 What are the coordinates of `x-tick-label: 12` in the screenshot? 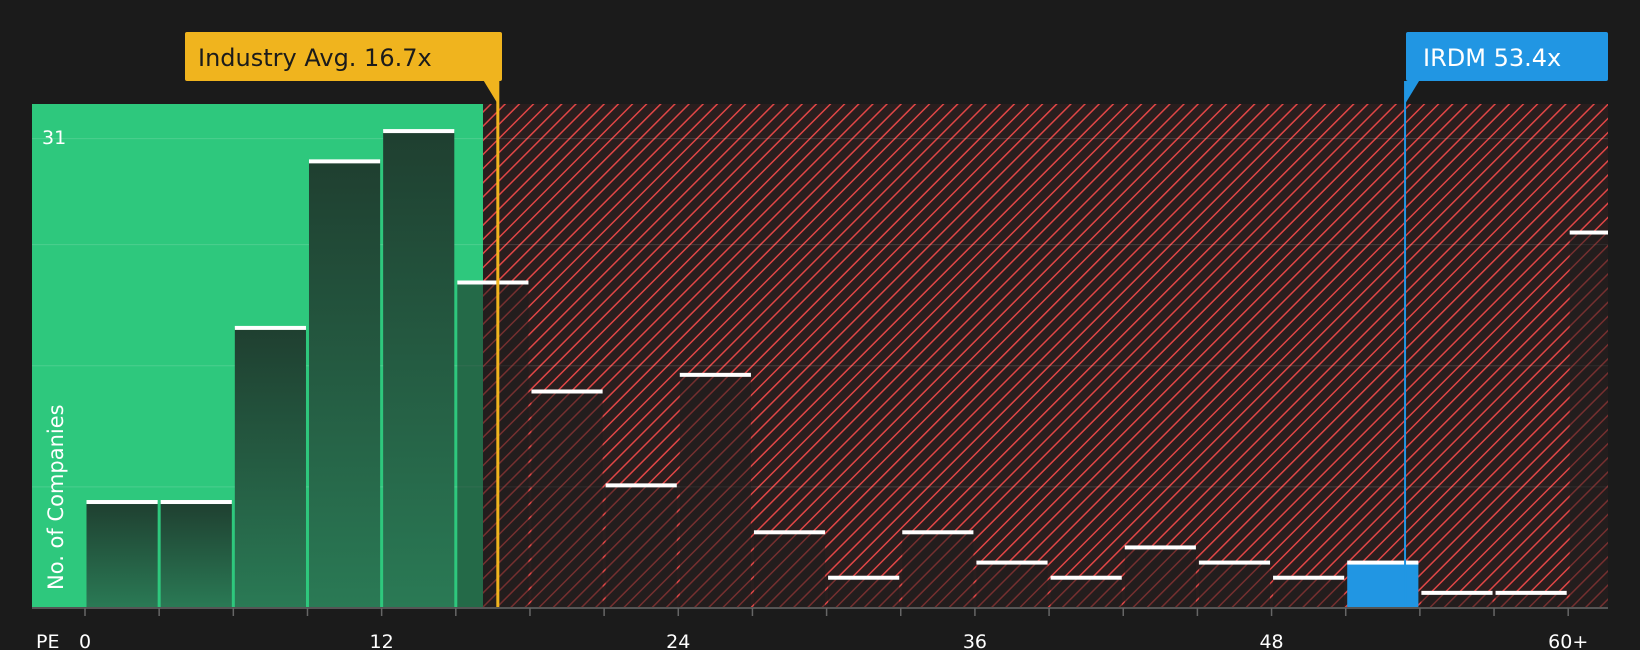 It's located at (382, 640).